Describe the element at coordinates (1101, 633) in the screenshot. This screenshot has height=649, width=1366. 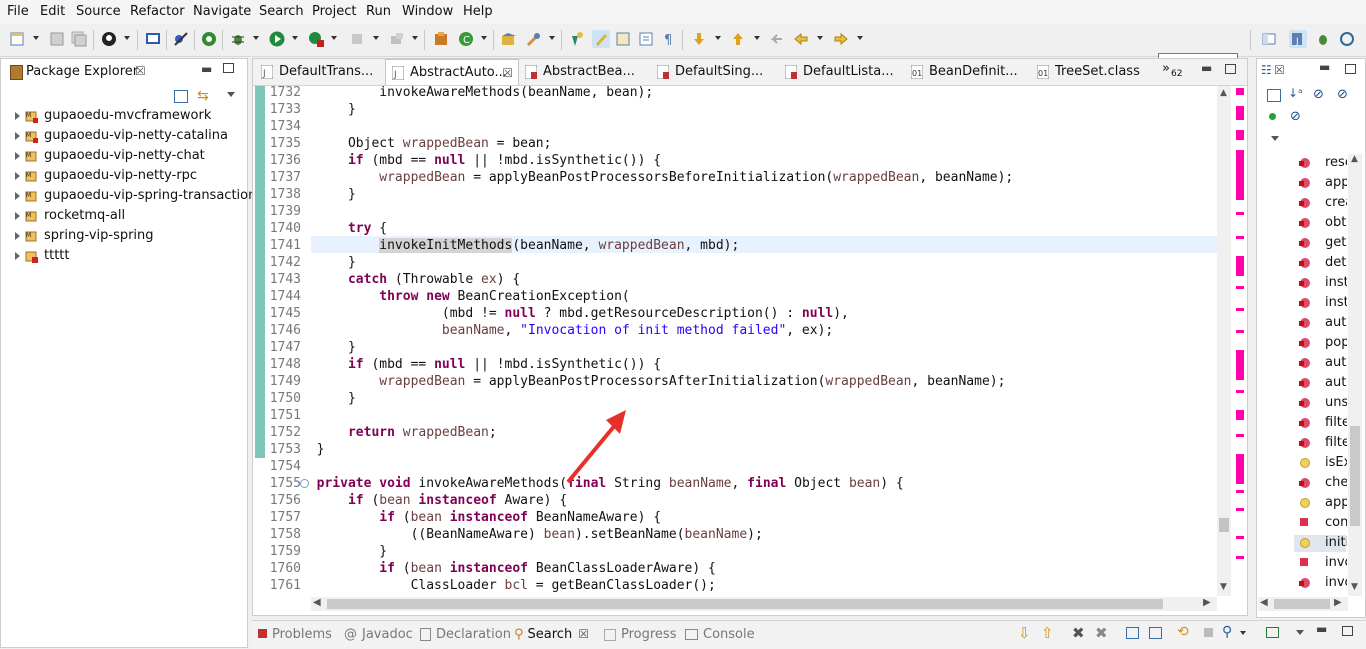
I see `remove-all-matches-icon: ✖` at that location.